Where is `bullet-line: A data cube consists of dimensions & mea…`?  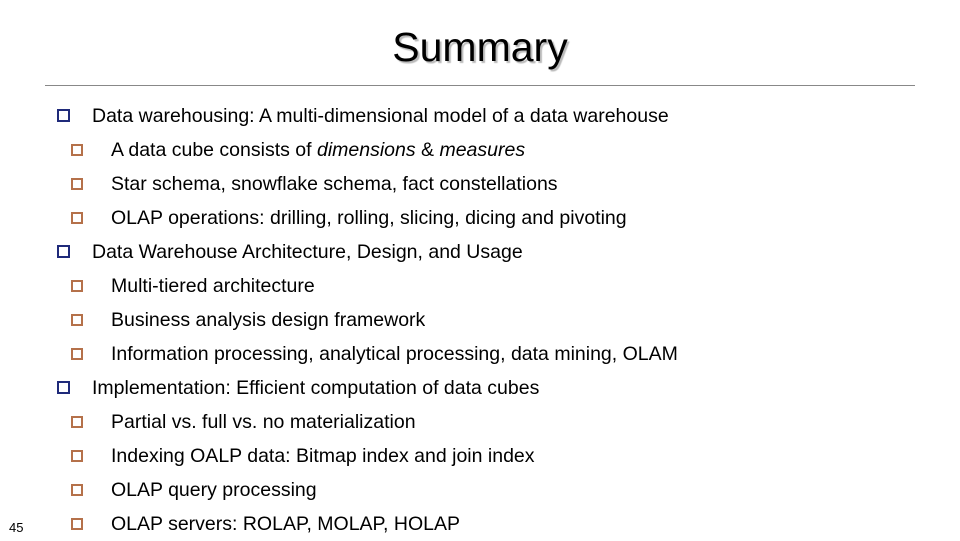
bullet-line: A data cube consists of dimensions & mea… is located at coordinates (480, 150).